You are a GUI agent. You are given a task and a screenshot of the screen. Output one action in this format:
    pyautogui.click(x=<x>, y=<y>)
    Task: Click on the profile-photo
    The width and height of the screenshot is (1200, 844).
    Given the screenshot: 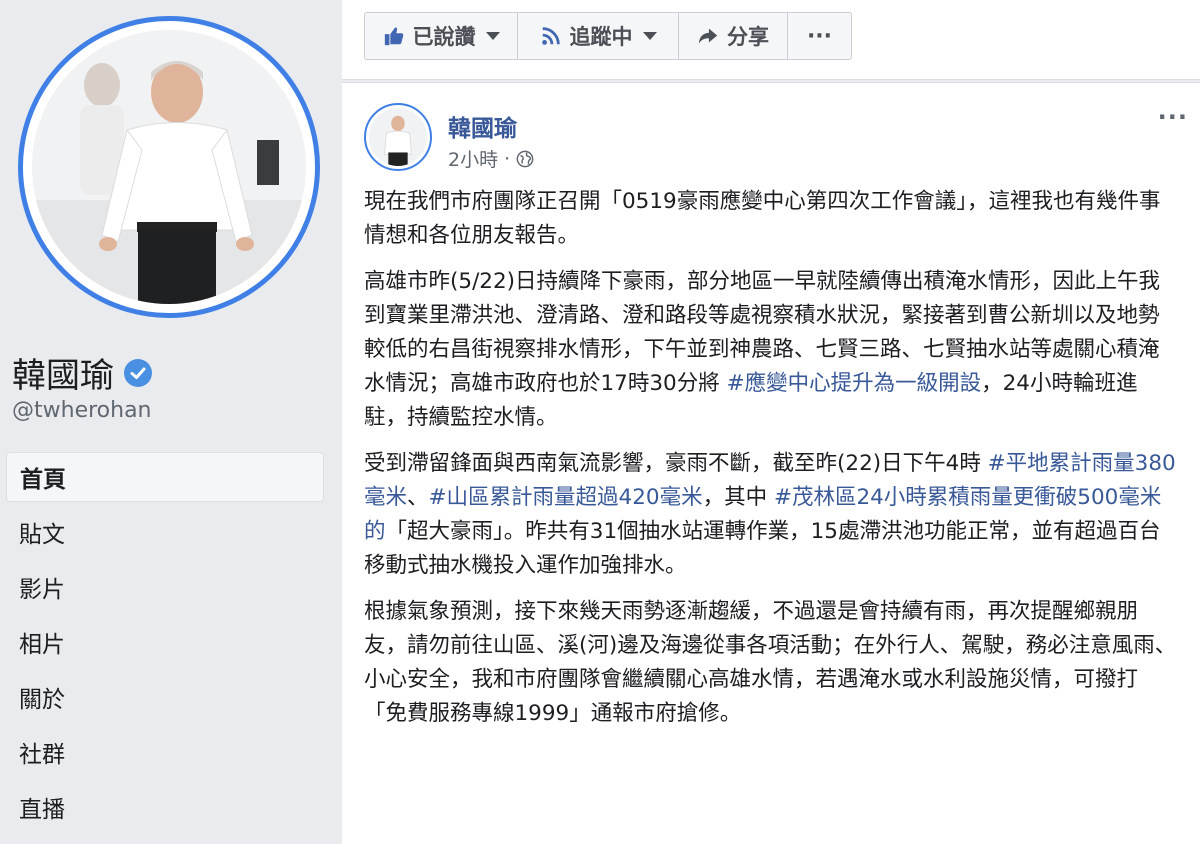 What is the action you would take?
    pyautogui.click(x=169, y=167)
    